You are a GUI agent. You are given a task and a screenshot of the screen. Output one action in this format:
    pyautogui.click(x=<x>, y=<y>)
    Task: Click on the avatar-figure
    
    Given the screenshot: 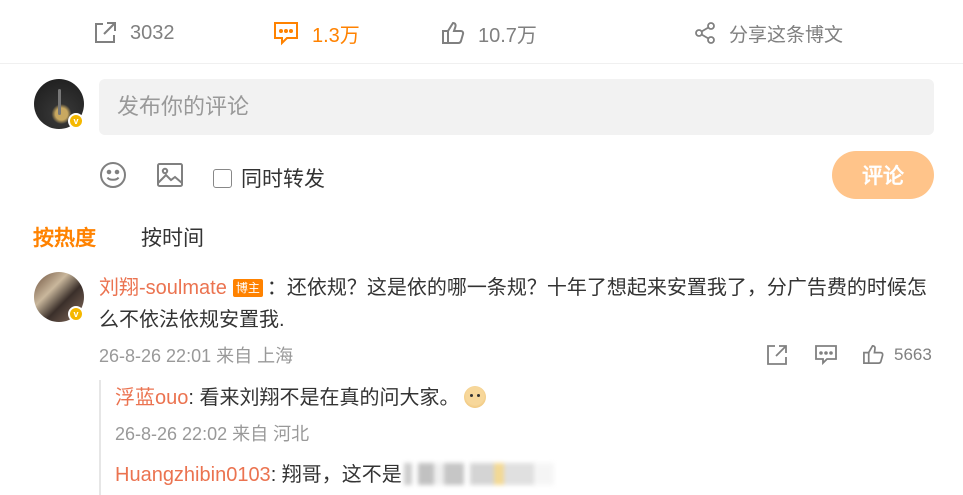 What is the action you would take?
    pyautogui.click(x=59, y=102)
    